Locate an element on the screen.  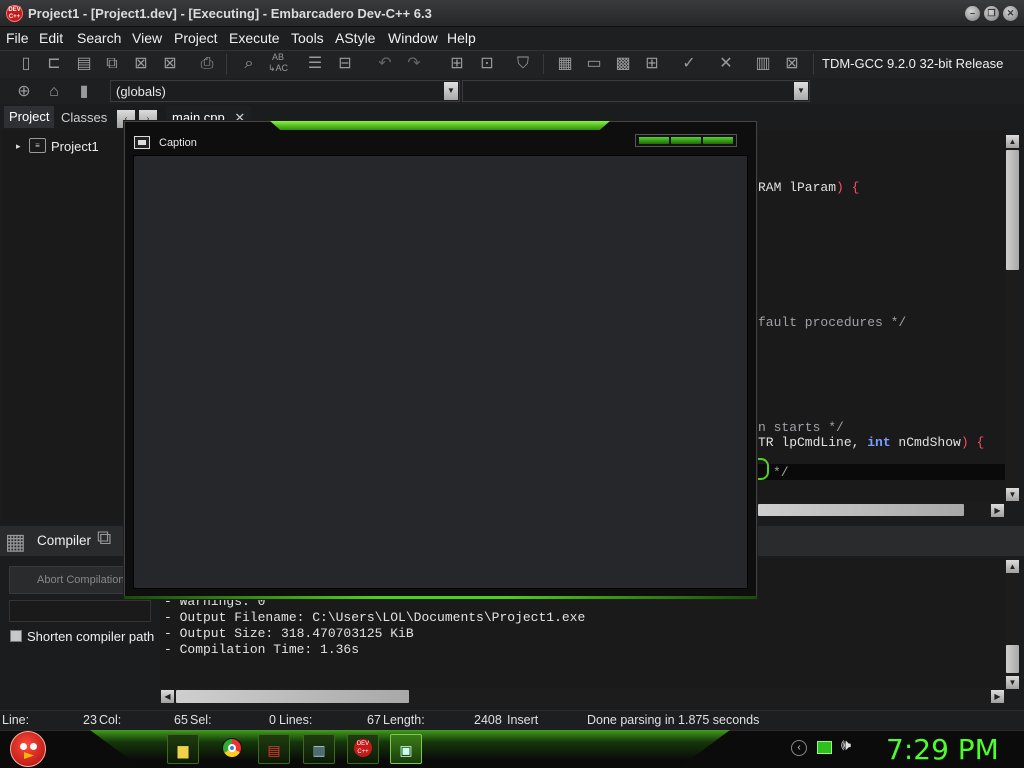
goto-bookmark-icon: ▮ is located at coordinates (84, 92).